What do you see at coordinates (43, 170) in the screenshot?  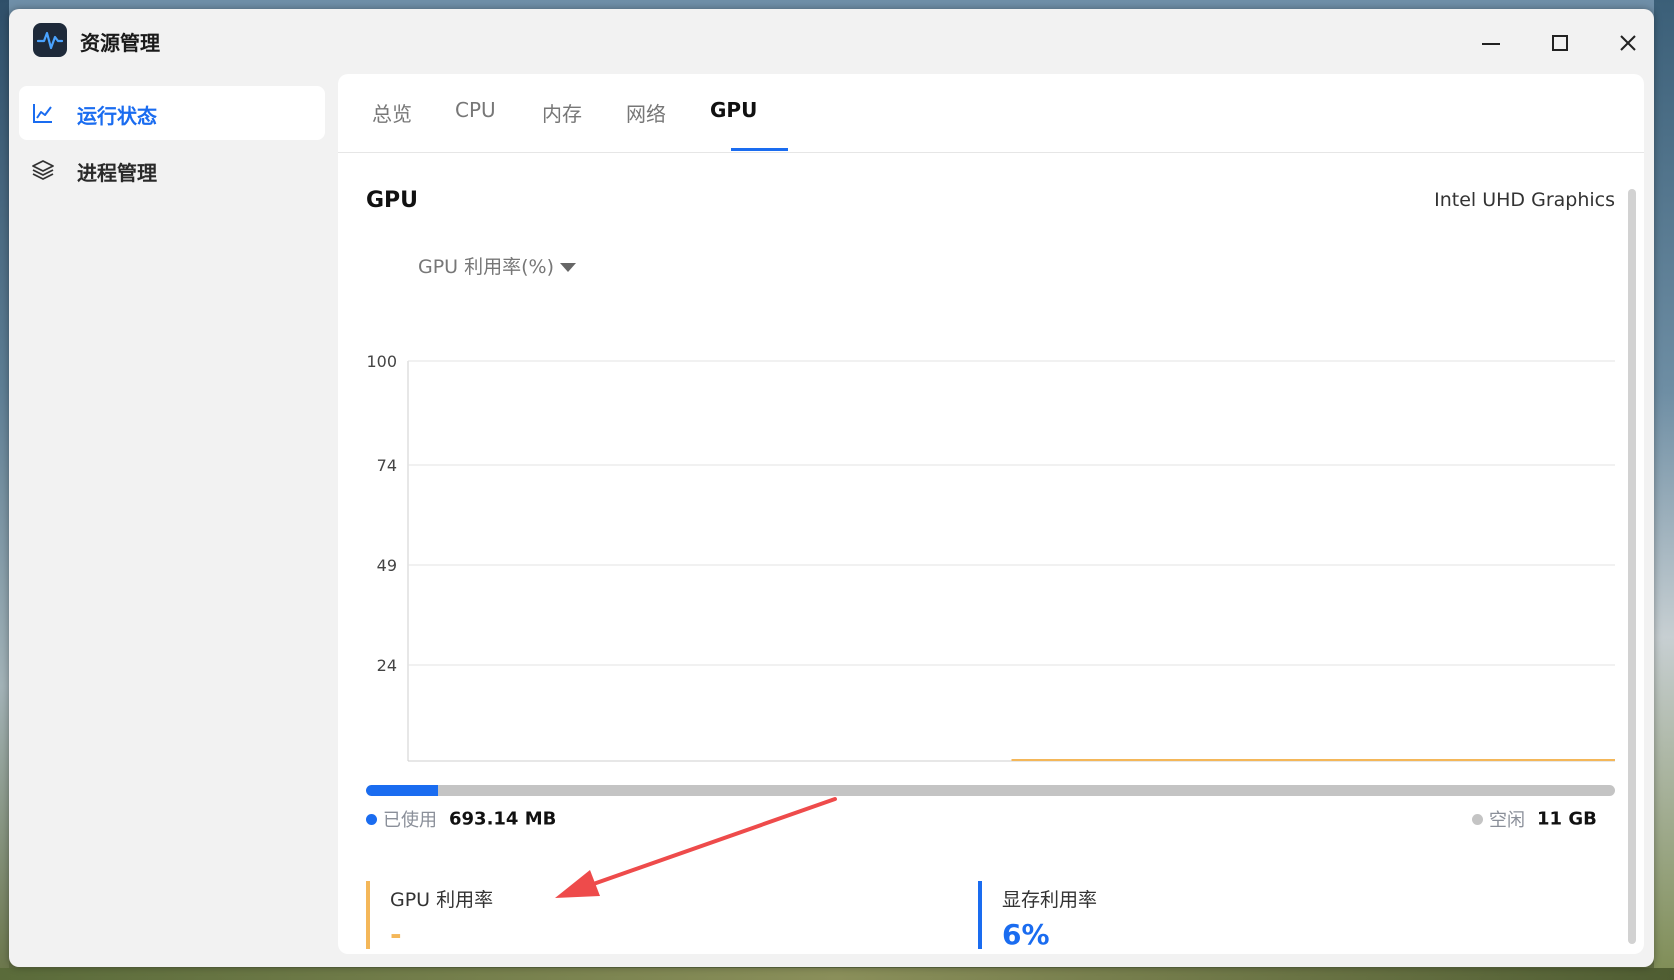 I see `layers-icon` at bounding box center [43, 170].